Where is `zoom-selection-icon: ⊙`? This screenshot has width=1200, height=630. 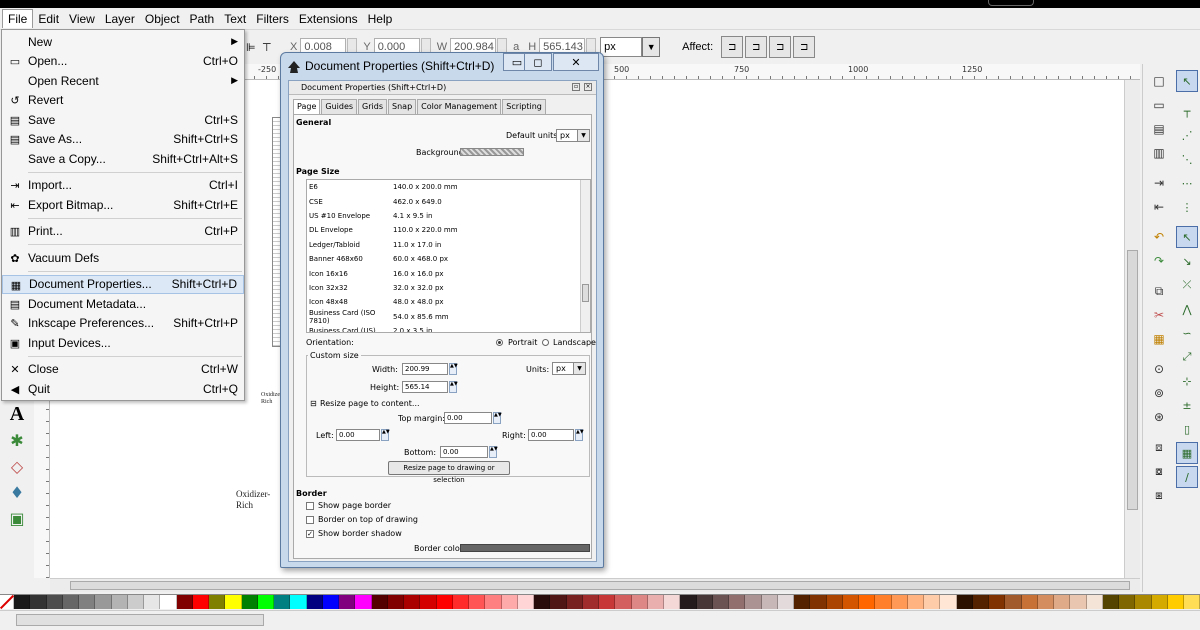
zoom-selection-icon: ⊙ is located at coordinates (1159, 369).